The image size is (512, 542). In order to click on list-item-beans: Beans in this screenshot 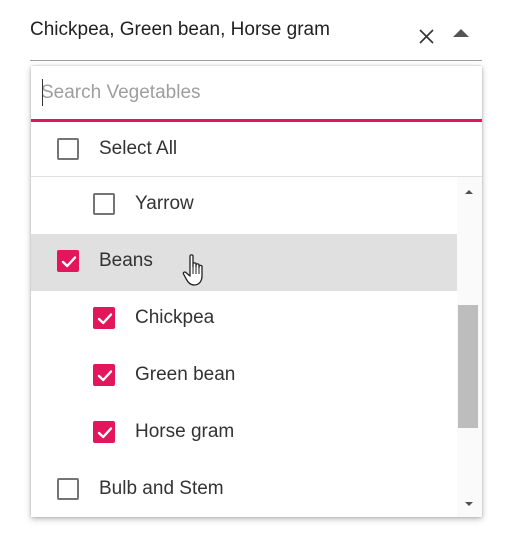, I will do `click(244, 262)`.